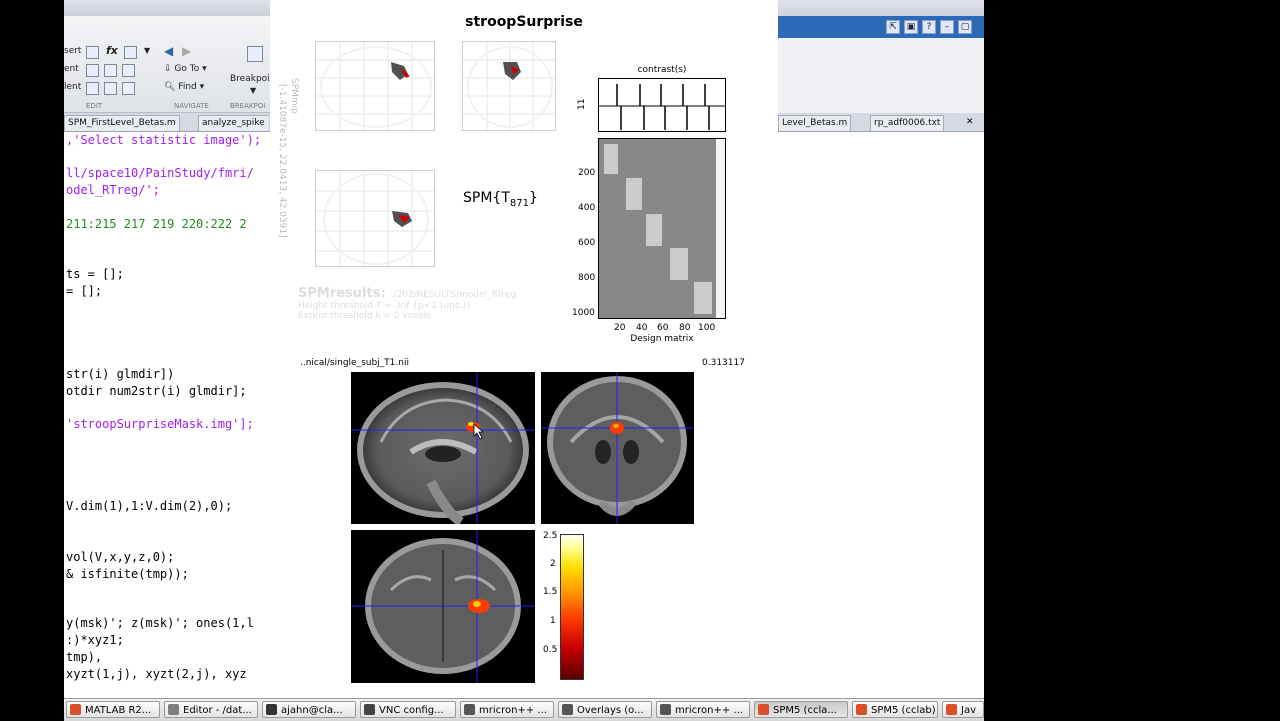 The height and width of the screenshot is (721, 1280). Describe the element at coordinates (72, 87) in the screenshot. I see `indent-label: lent` at that location.